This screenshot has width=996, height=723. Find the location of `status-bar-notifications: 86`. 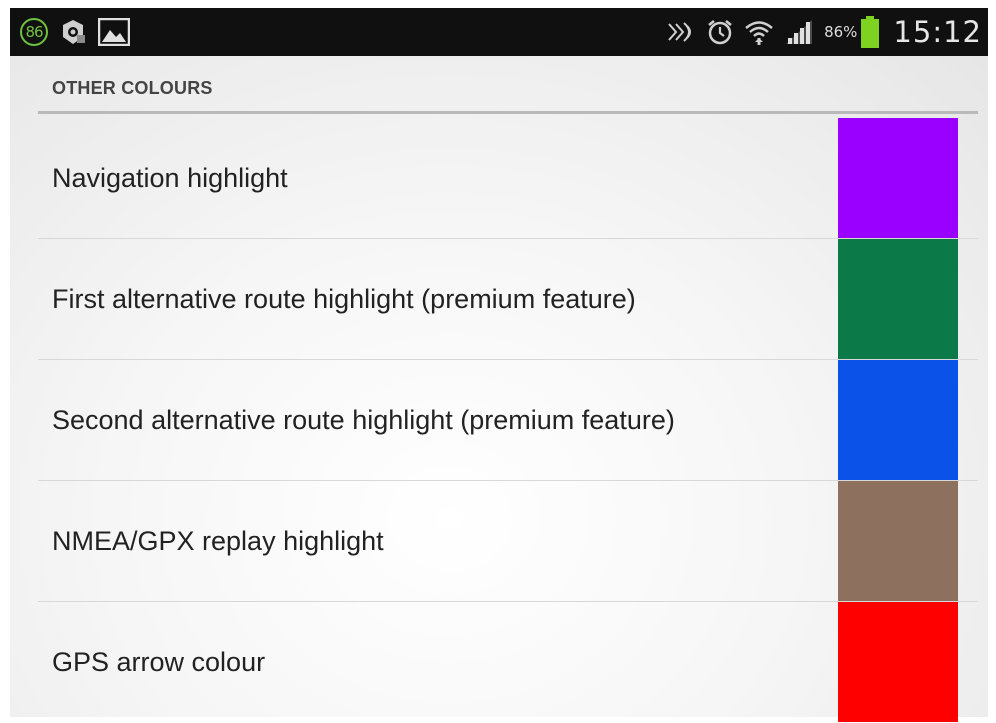

status-bar-notifications: 86 is located at coordinates (75, 32).